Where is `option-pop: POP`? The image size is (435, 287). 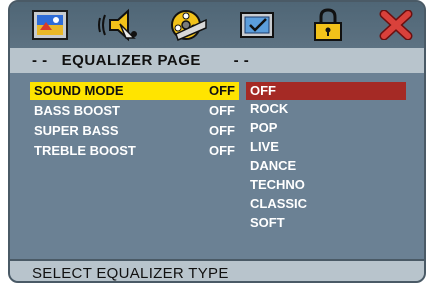 option-pop: POP is located at coordinates (326, 128).